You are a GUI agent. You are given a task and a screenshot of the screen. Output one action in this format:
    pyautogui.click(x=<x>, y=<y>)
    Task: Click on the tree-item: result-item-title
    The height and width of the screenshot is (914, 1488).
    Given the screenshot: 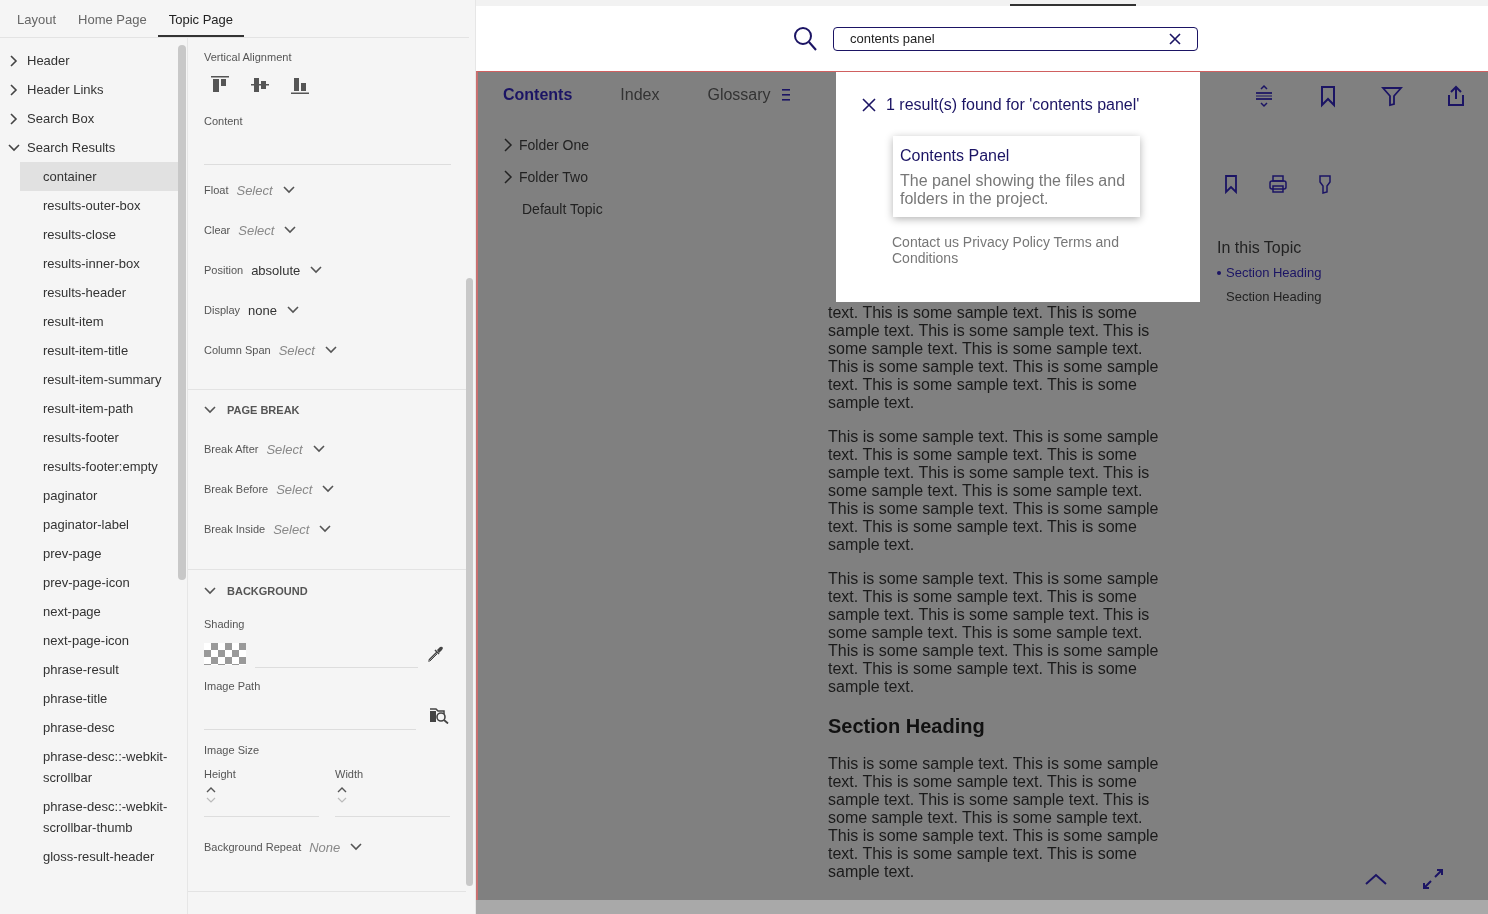 What is the action you would take?
    pyautogui.click(x=99, y=350)
    